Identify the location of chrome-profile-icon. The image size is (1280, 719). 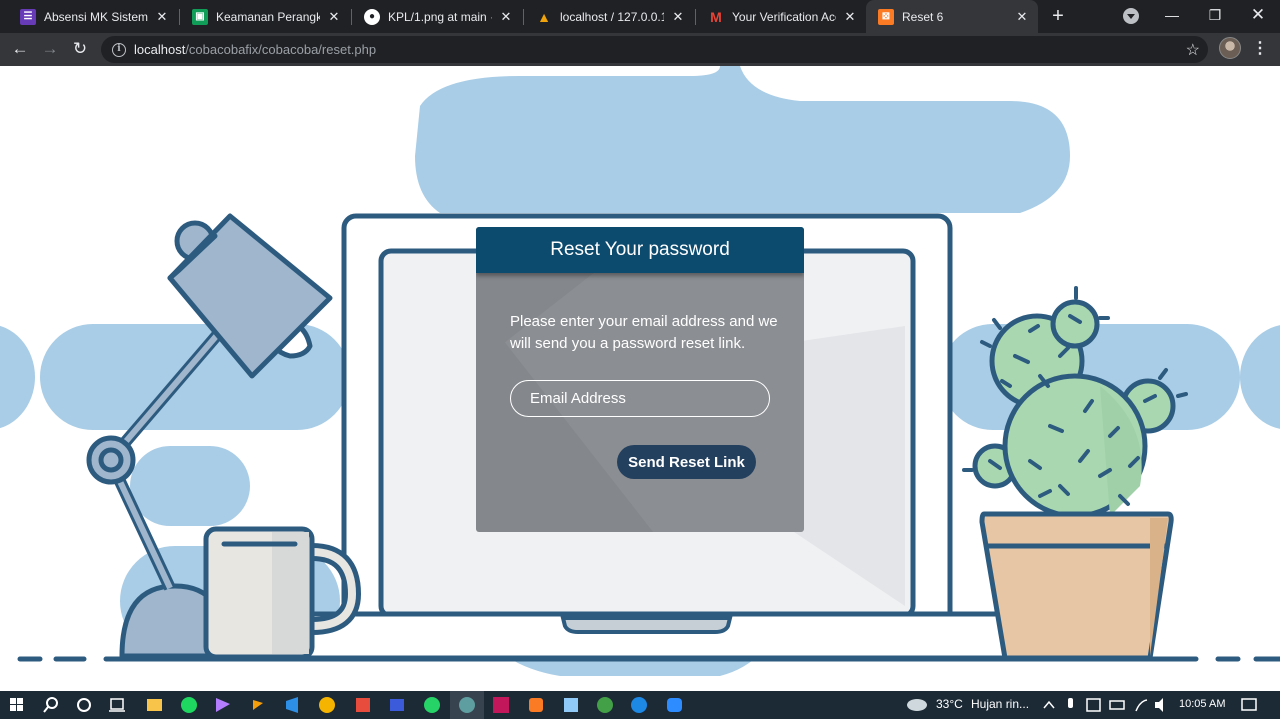
(605, 705).